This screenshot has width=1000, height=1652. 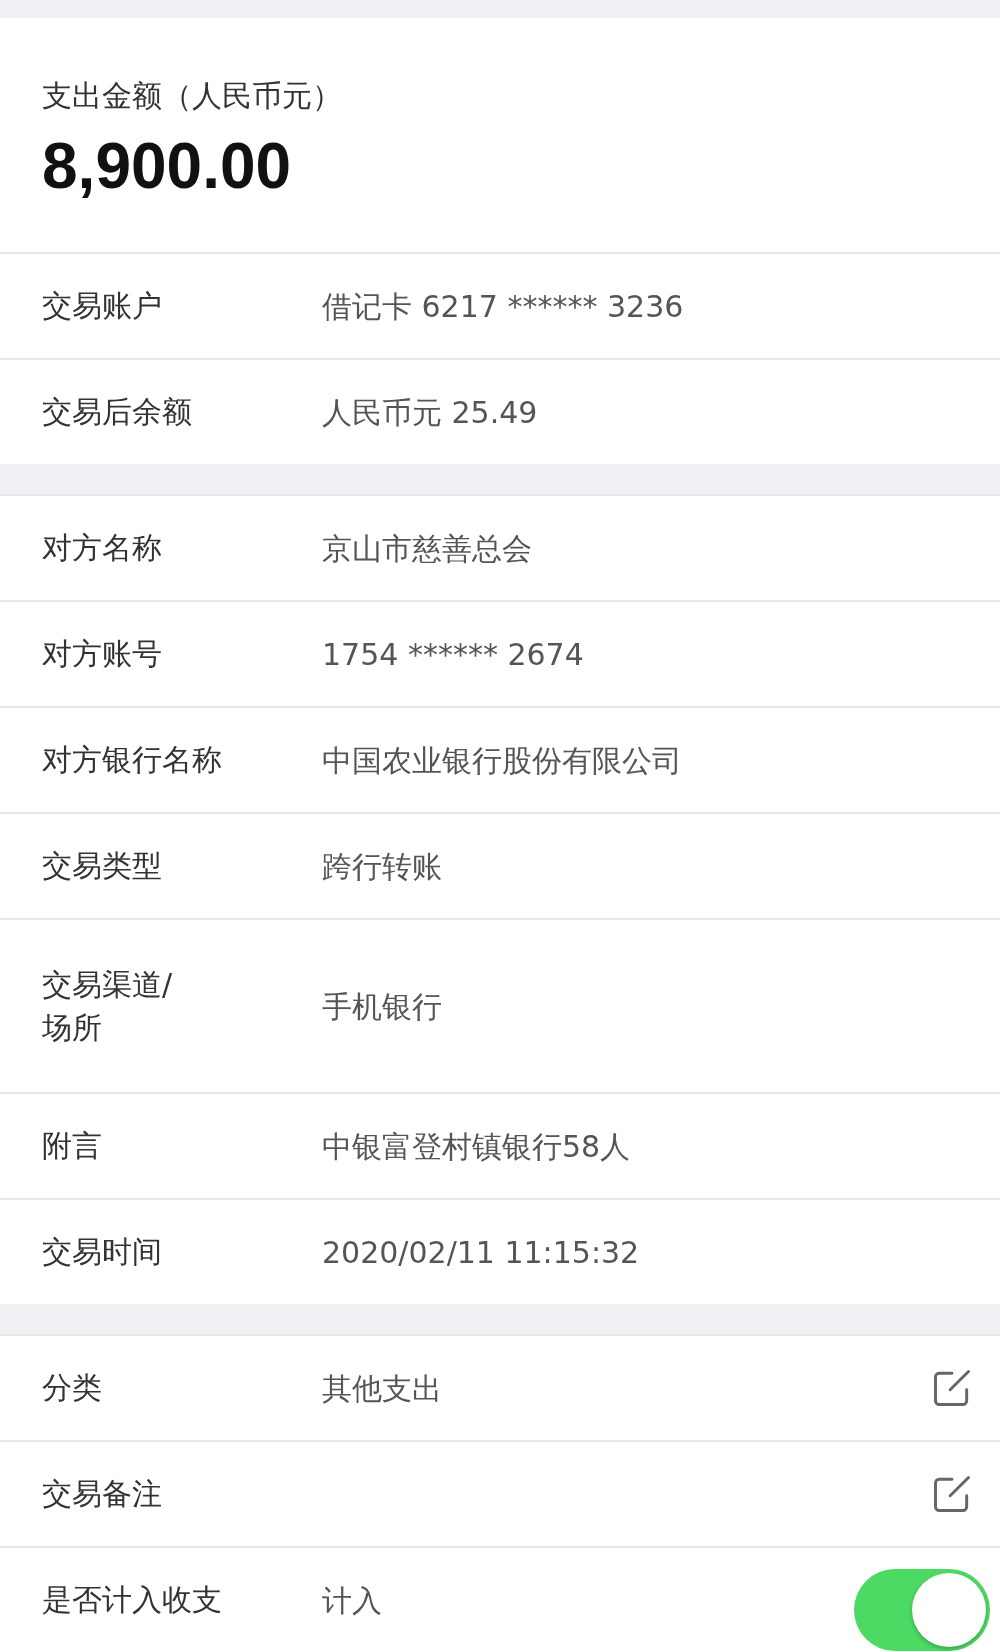 What do you see at coordinates (192, 96) in the screenshot?
I see `amount-label: 支出金额（人民币元）` at bounding box center [192, 96].